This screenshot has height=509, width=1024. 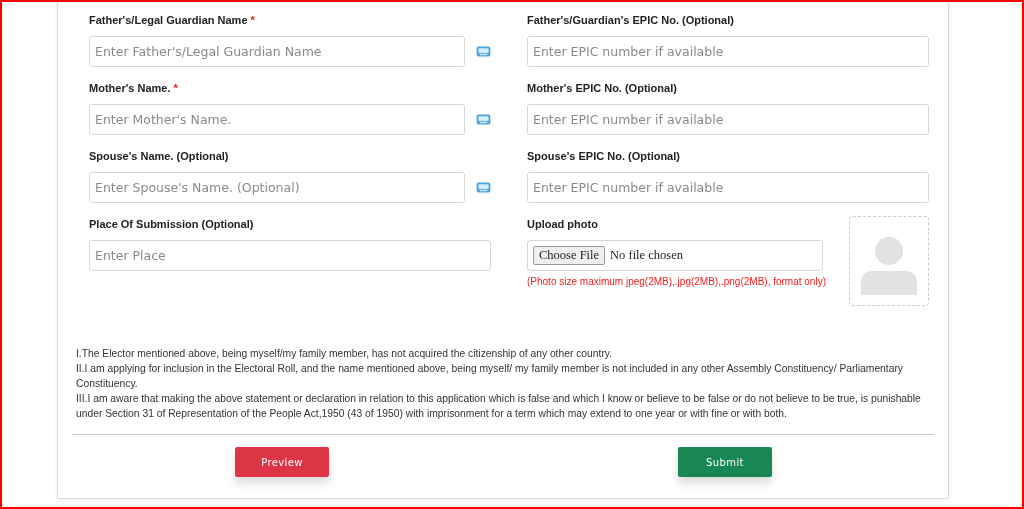 I want to click on input-field: Enter Mother's Name., so click(x=277, y=119).